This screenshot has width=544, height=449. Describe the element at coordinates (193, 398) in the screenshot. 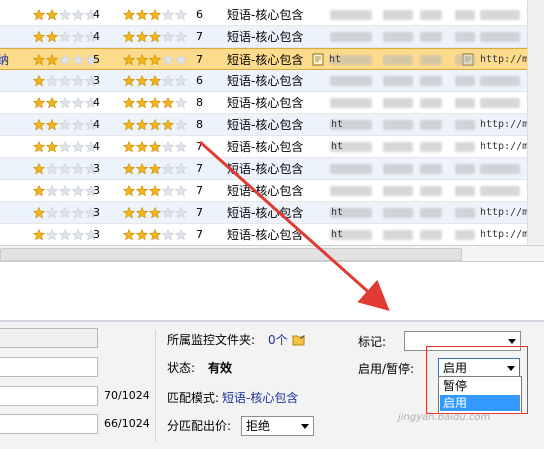

I see `match-mode-label: 匹配模式:` at that location.